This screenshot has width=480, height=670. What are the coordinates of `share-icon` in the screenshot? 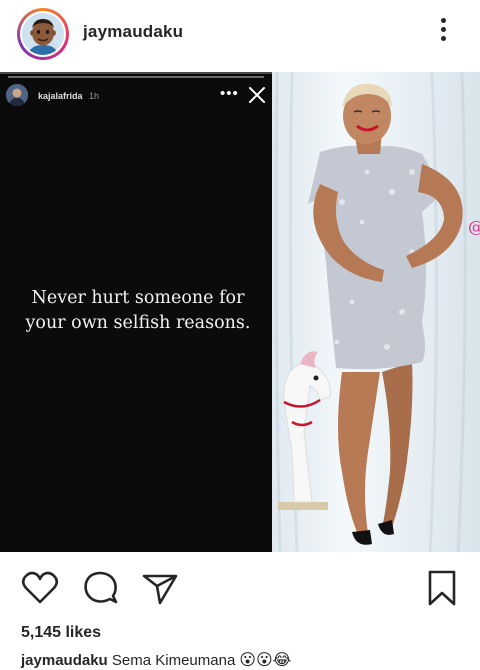 It's located at (160, 588).